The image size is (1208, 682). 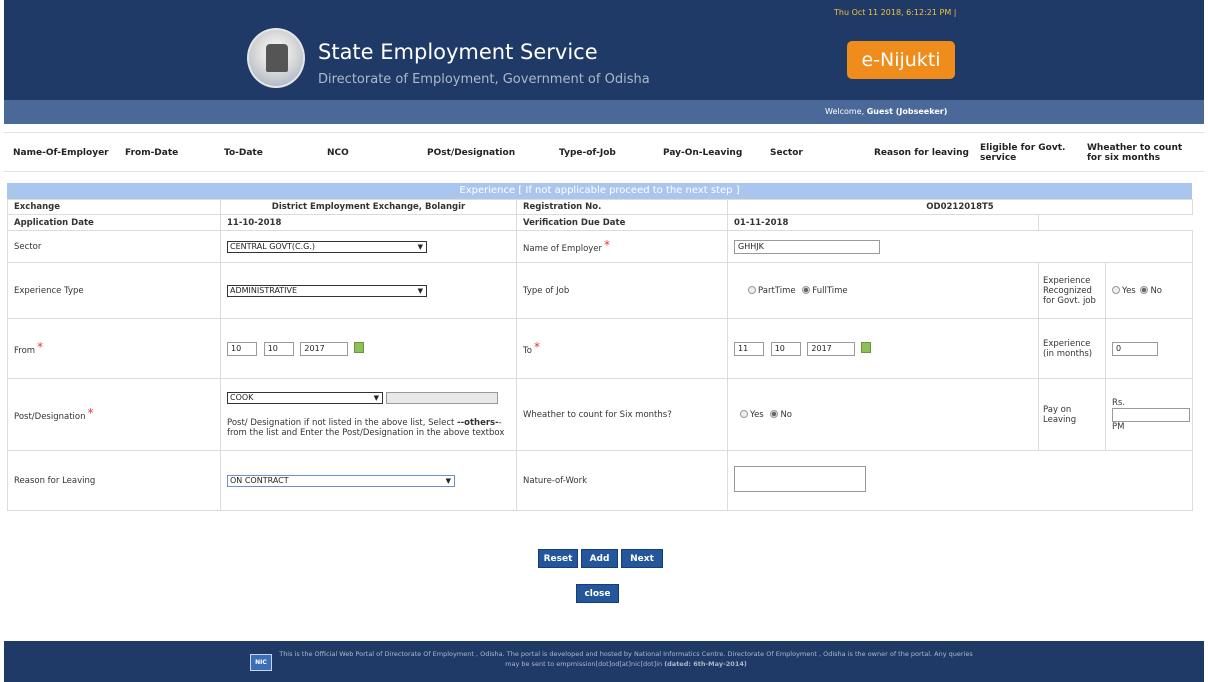 What do you see at coordinates (597, 593) in the screenshot?
I see `close-button: close` at bounding box center [597, 593].